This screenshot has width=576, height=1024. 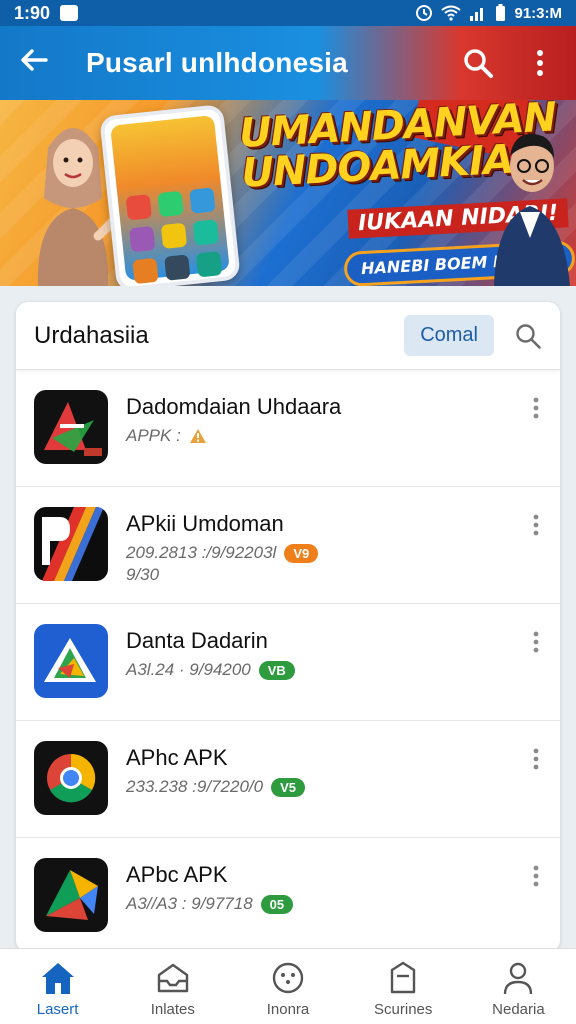 I want to click on app-title: Dadomdaian Uhdaara, so click(x=234, y=406).